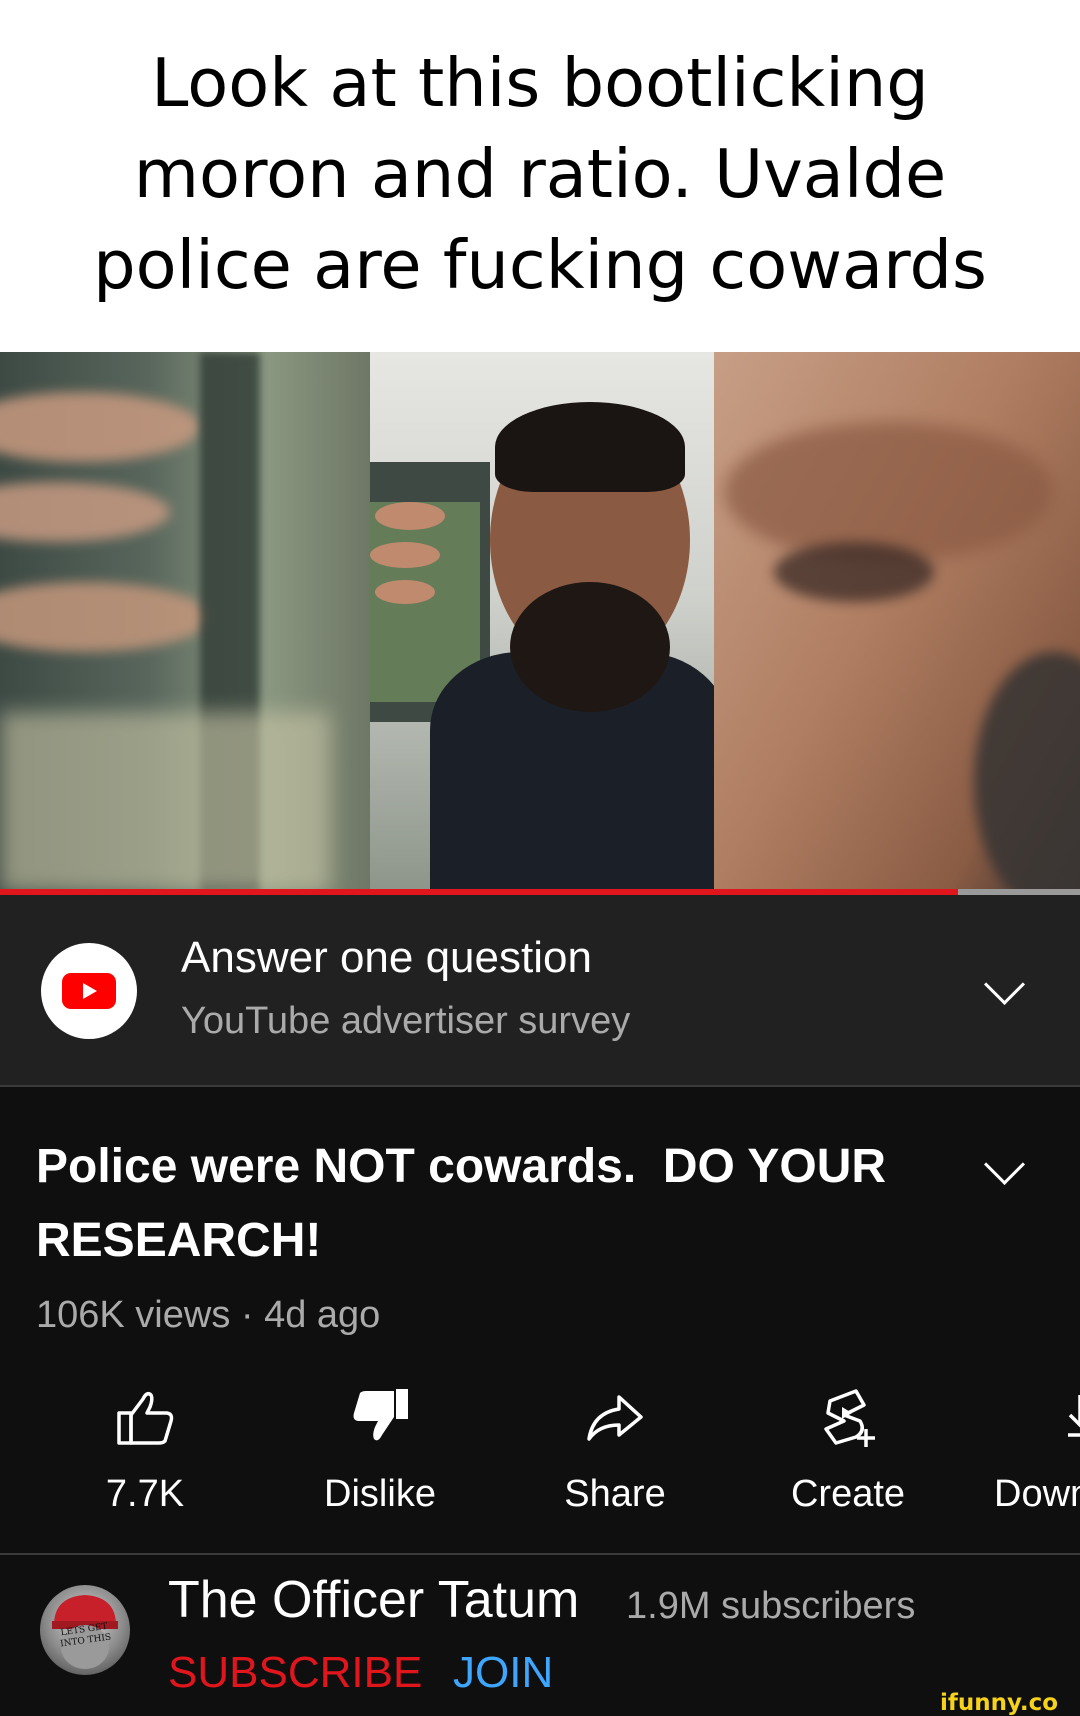 The height and width of the screenshot is (1716, 1080). What do you see at coordinates (540, 1706) in the screenshot?
I see `bottom-strip` at bounding box center [540, 1706].